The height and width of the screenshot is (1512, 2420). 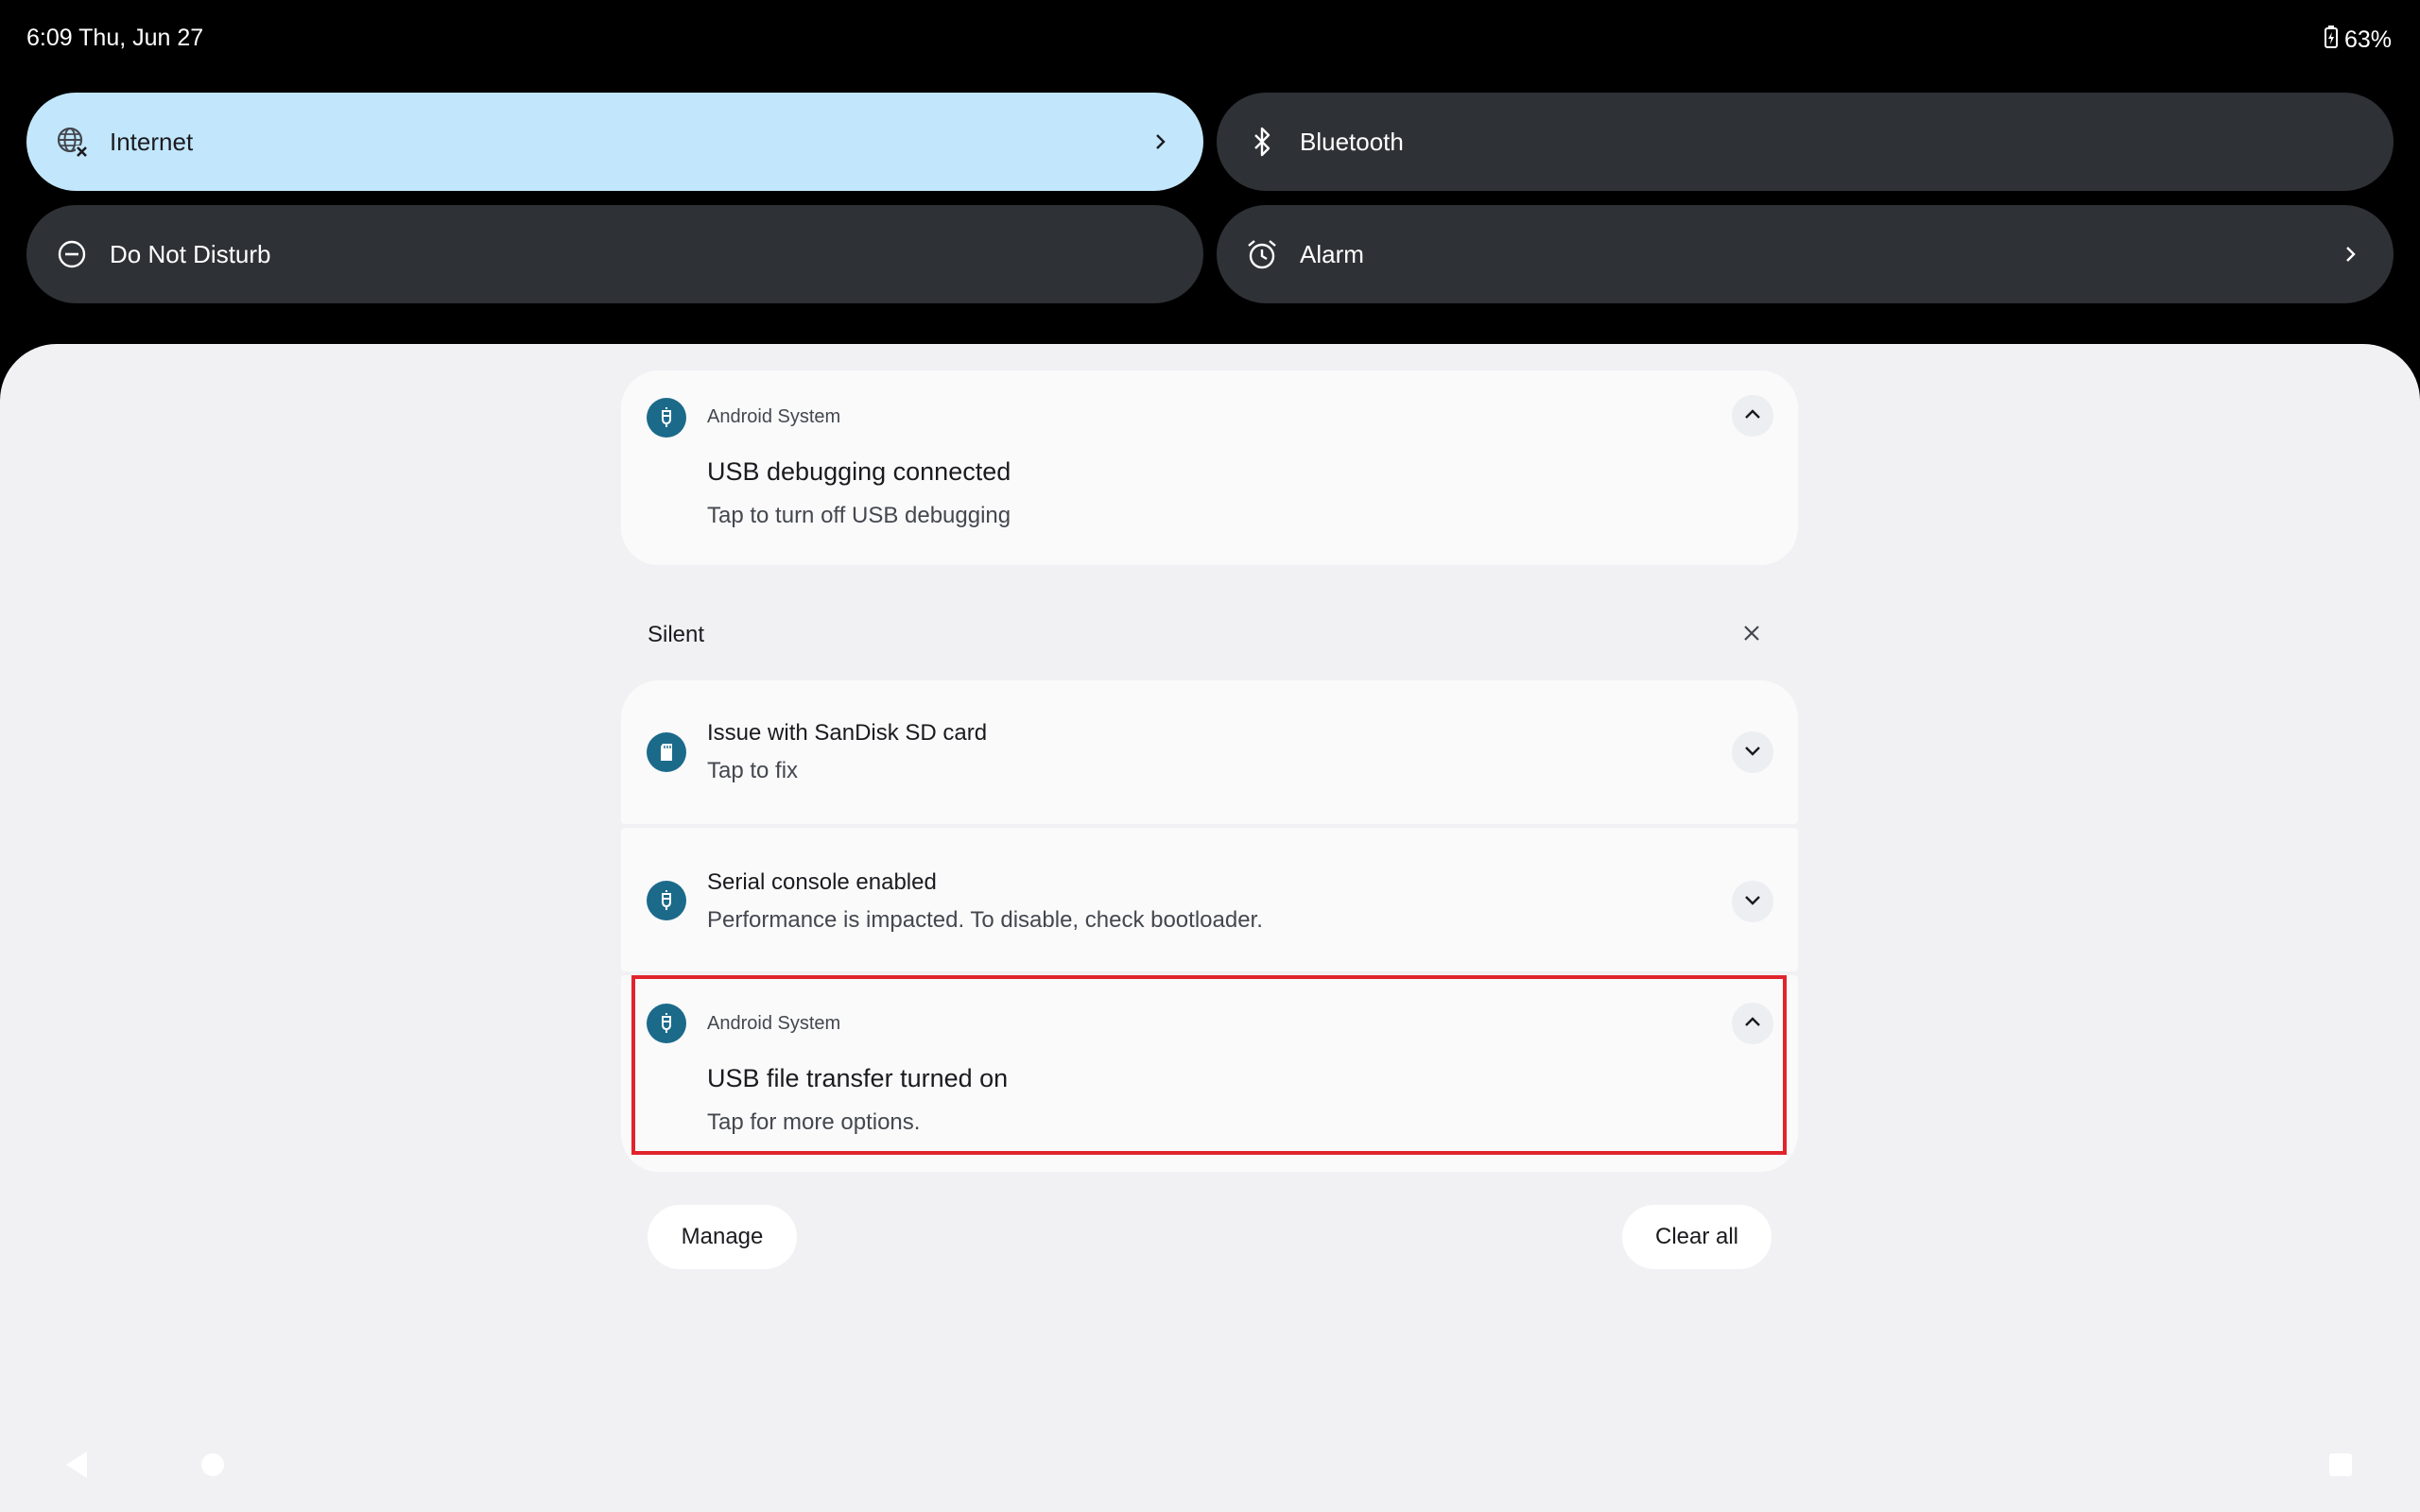 What do you see at coordinates (1805, 142) in the screenshot?
I see `tile-bluetooth: Bluetooth` at bounding box center [1805, 142].